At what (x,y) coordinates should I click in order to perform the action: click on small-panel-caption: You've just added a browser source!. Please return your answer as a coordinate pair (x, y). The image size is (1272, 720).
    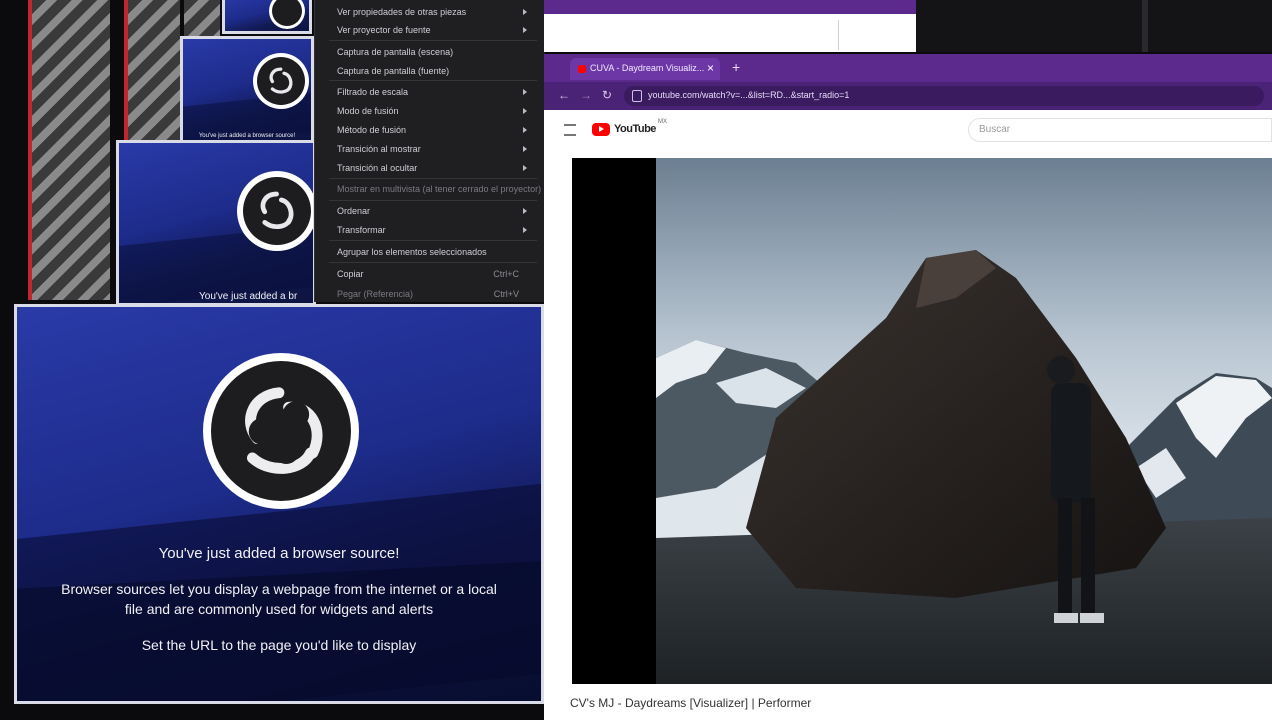
    Looking at the image, I should click on (247, 136).